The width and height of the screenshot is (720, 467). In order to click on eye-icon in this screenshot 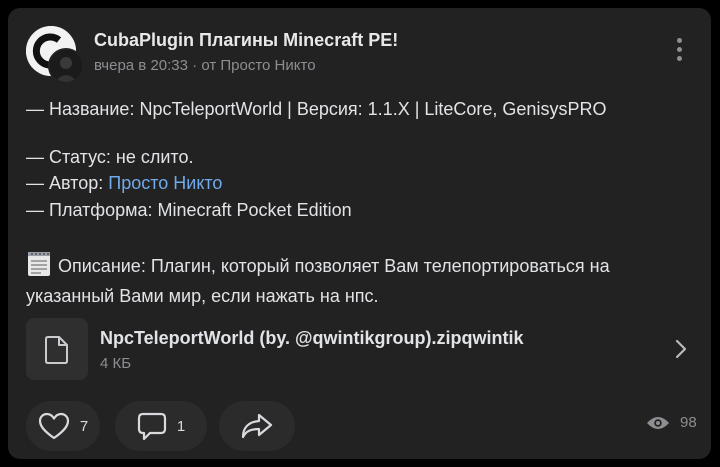, I will do `click(658, 422)`.